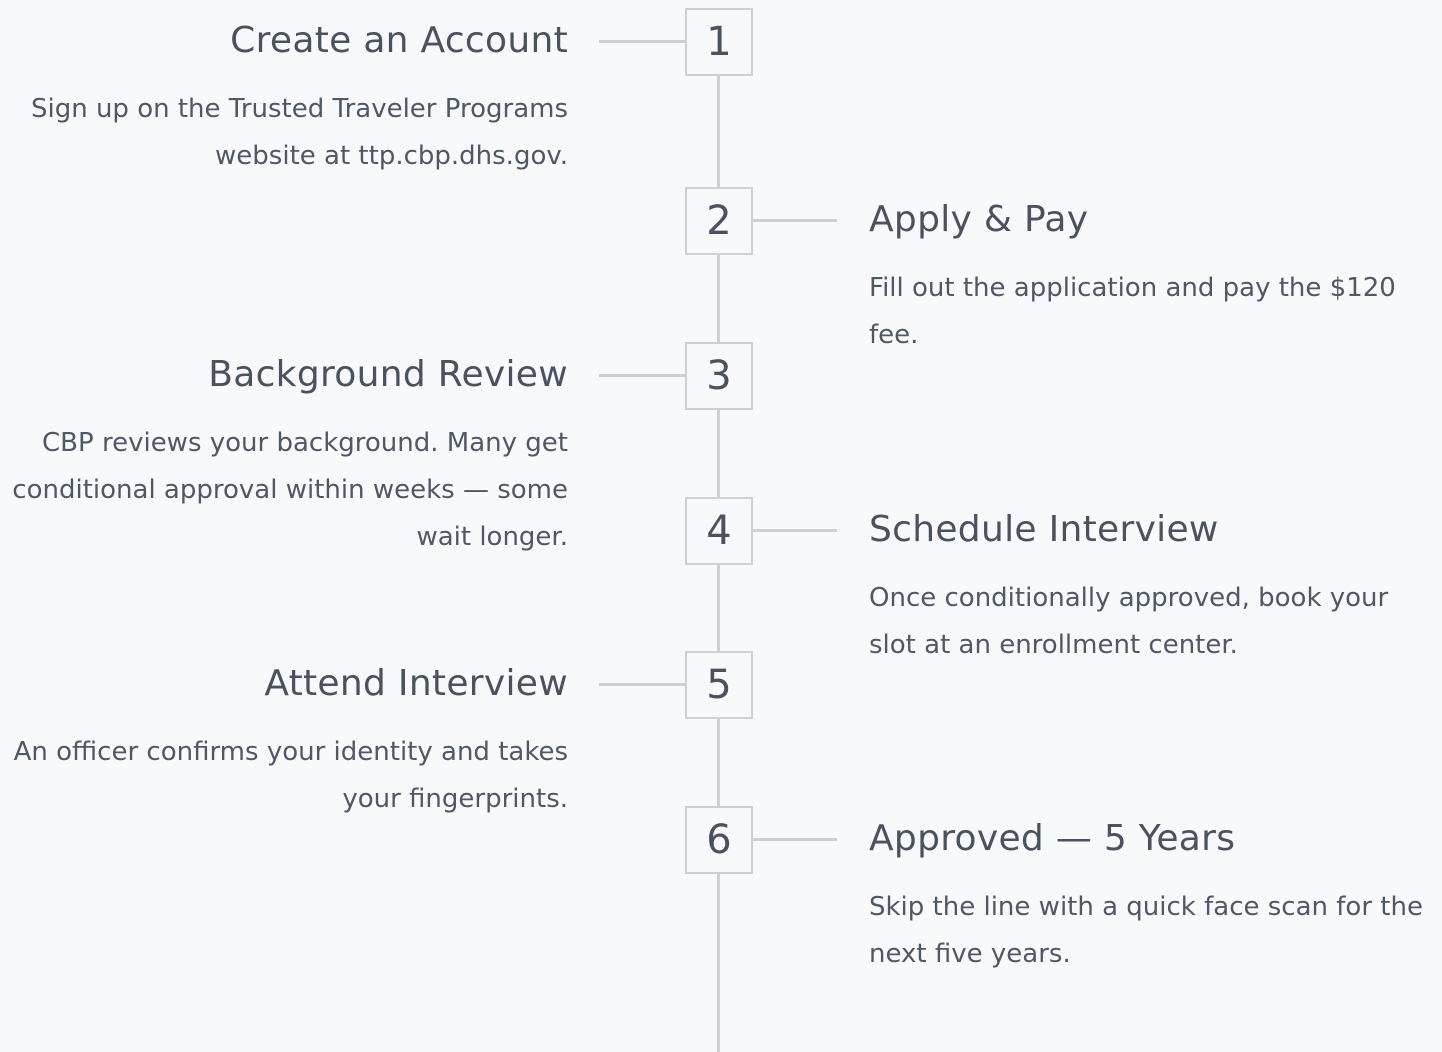 The image size is (1442, 1052). I want to click on step-number-badge: 3, so click(719, 376).